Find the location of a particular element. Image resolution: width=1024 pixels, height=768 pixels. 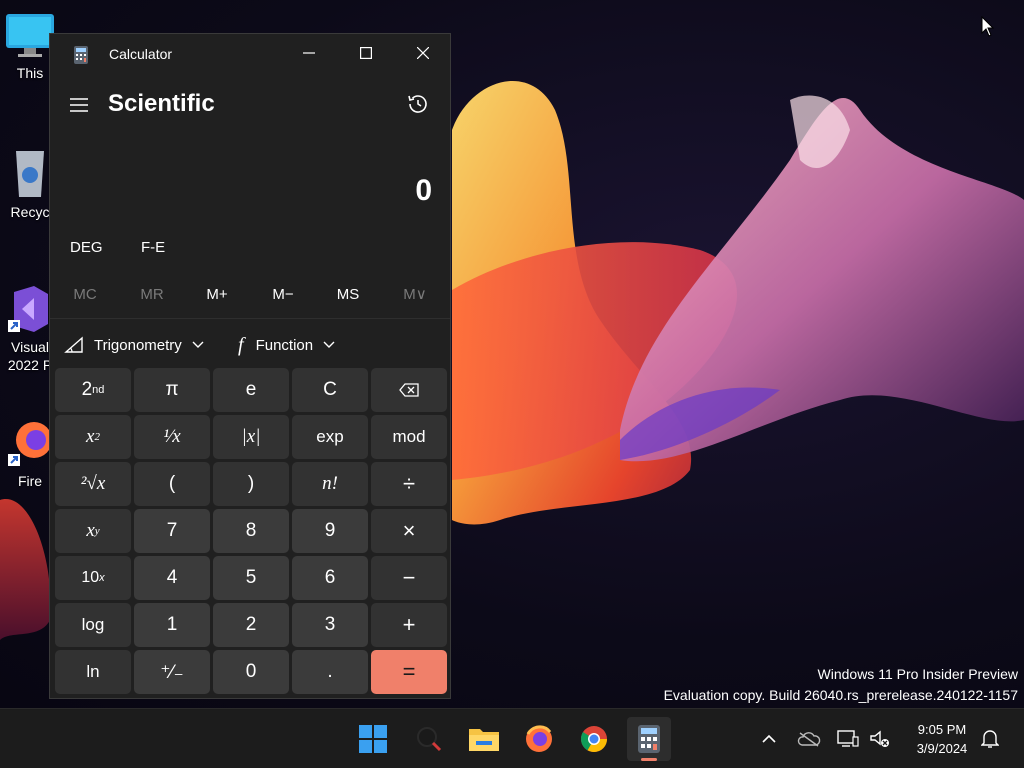

firefox-taskbar-button is located at coordinates (539, 739).